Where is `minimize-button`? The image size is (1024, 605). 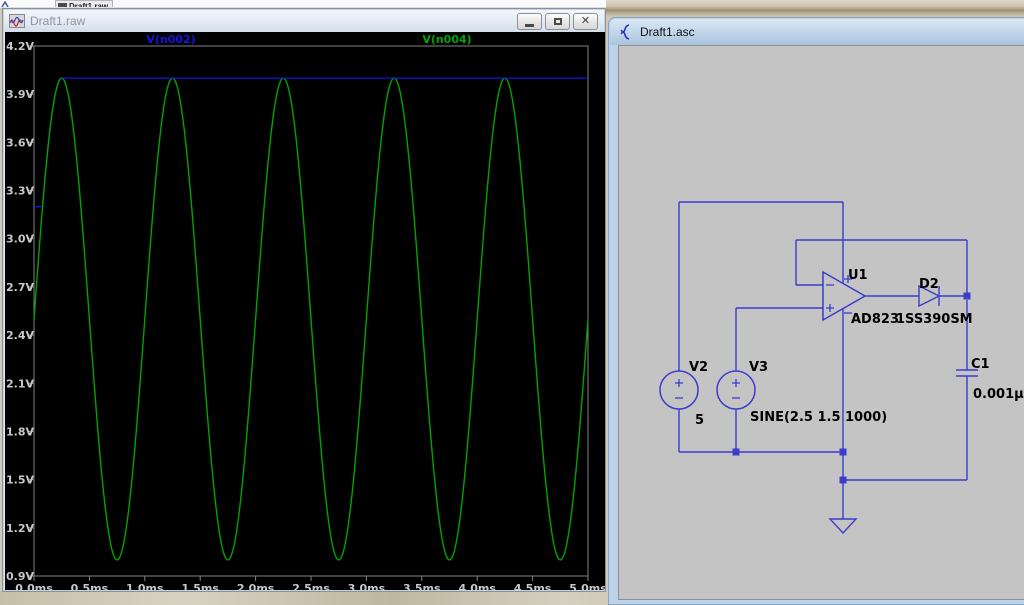 minimize-button is located at coordinates (529, 21).